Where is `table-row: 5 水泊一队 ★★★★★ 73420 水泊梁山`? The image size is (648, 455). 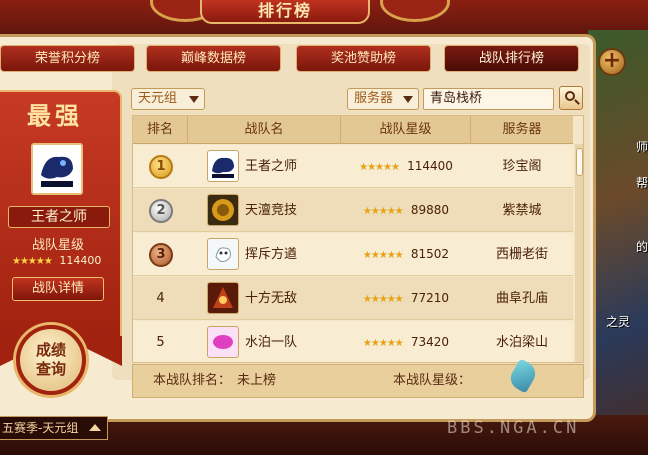
table-row: 5 水泊一队 ★★★★★ 73420 水泊梁山 is located at coordinates (353, 341).